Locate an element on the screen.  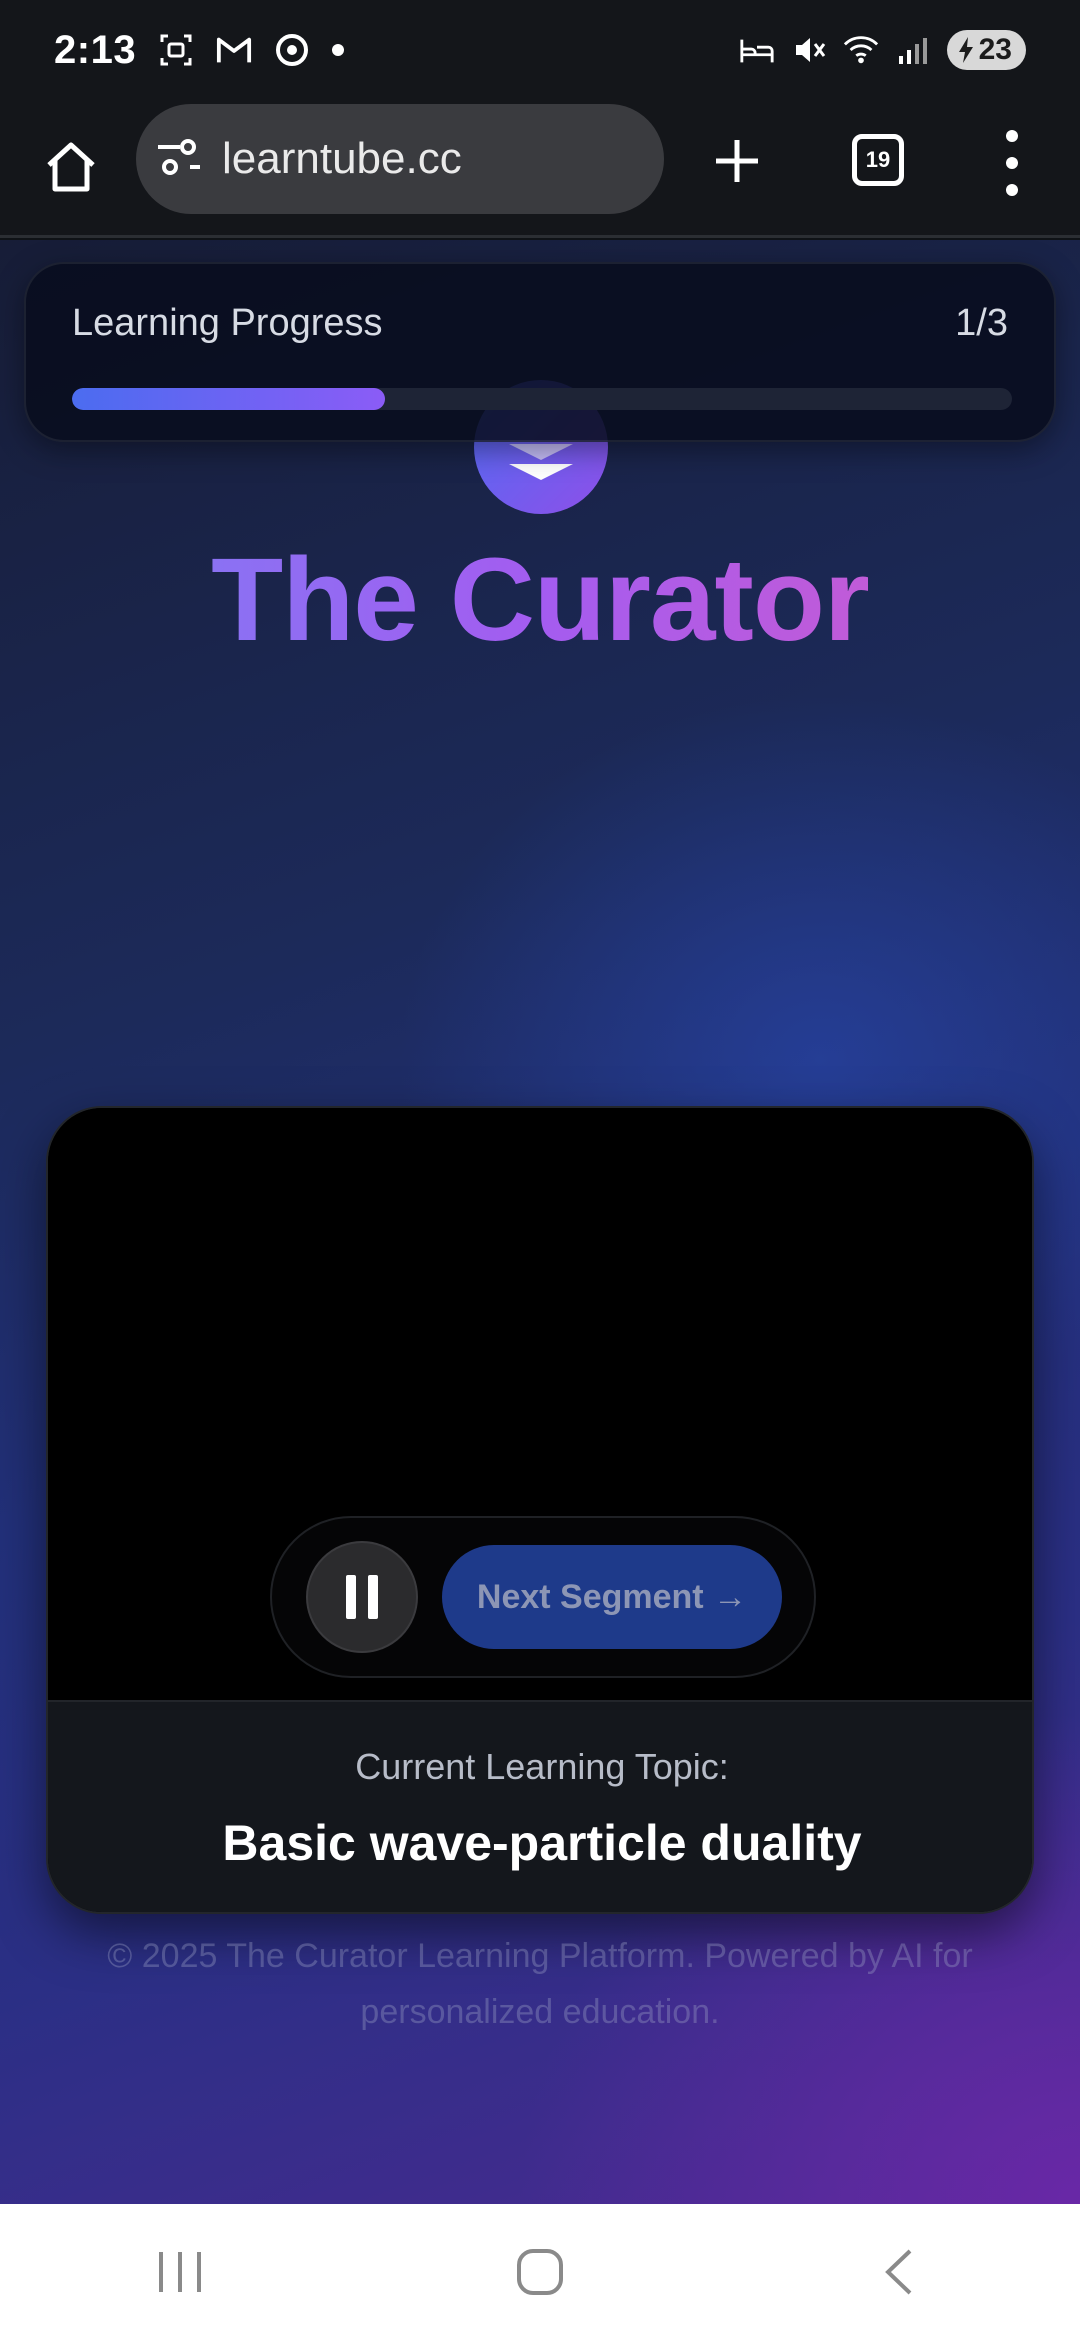
charging-icon is located at coordinates (965, 50).